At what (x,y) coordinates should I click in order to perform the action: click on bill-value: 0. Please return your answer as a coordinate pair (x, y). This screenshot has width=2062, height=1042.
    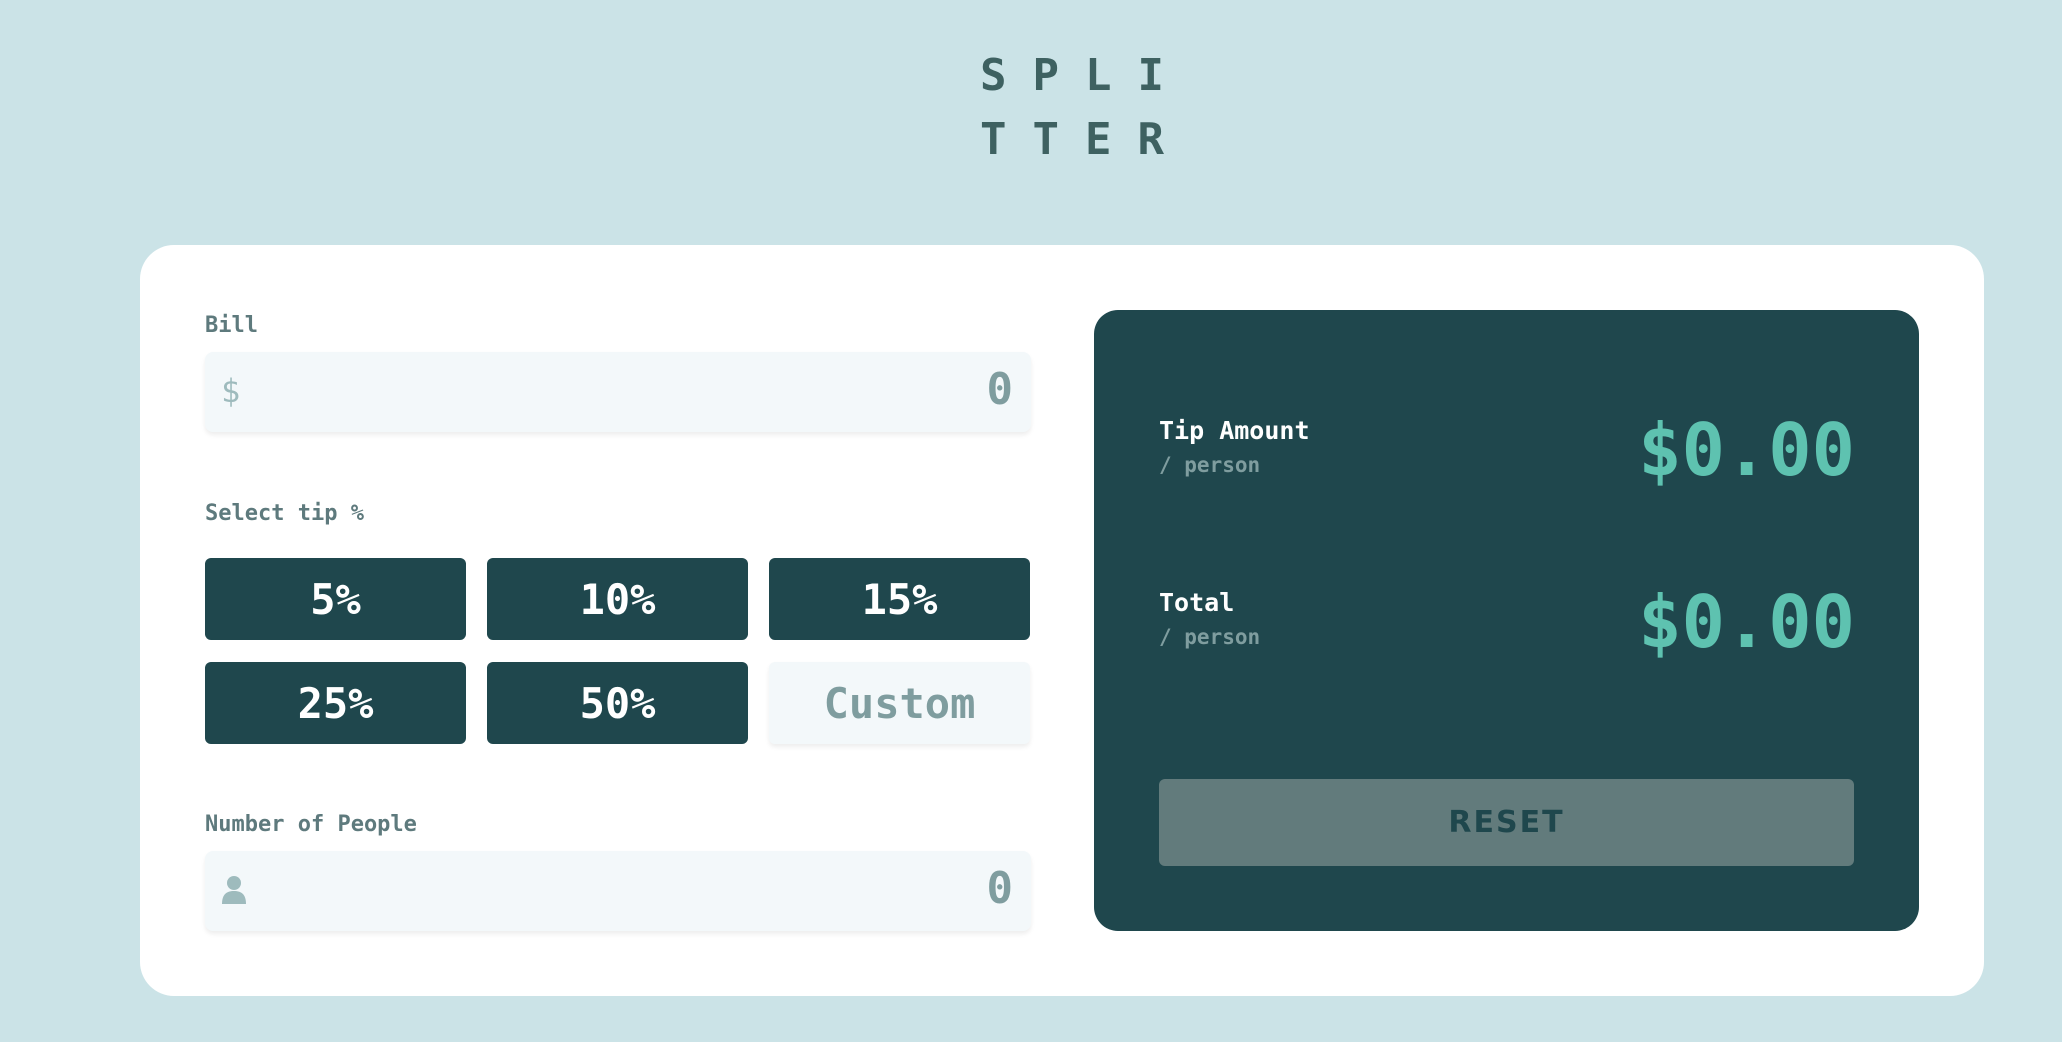
    Looking at the image, I should click on (1000, 389).